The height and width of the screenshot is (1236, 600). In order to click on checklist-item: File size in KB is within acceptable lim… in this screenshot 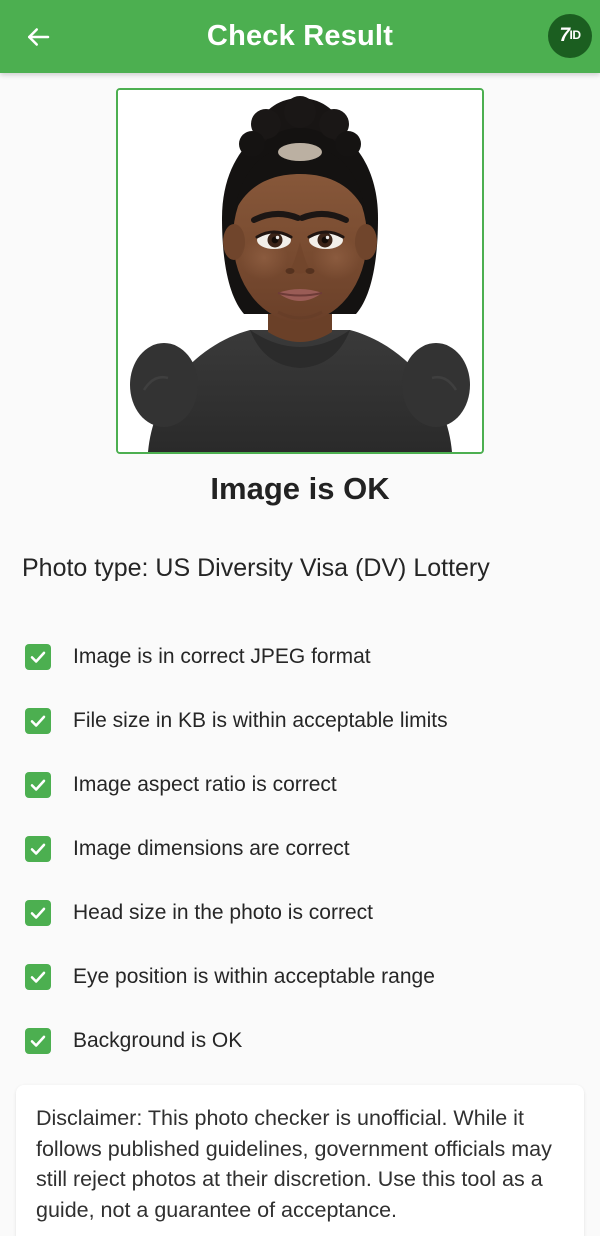, I will do `click(300, 721)`.